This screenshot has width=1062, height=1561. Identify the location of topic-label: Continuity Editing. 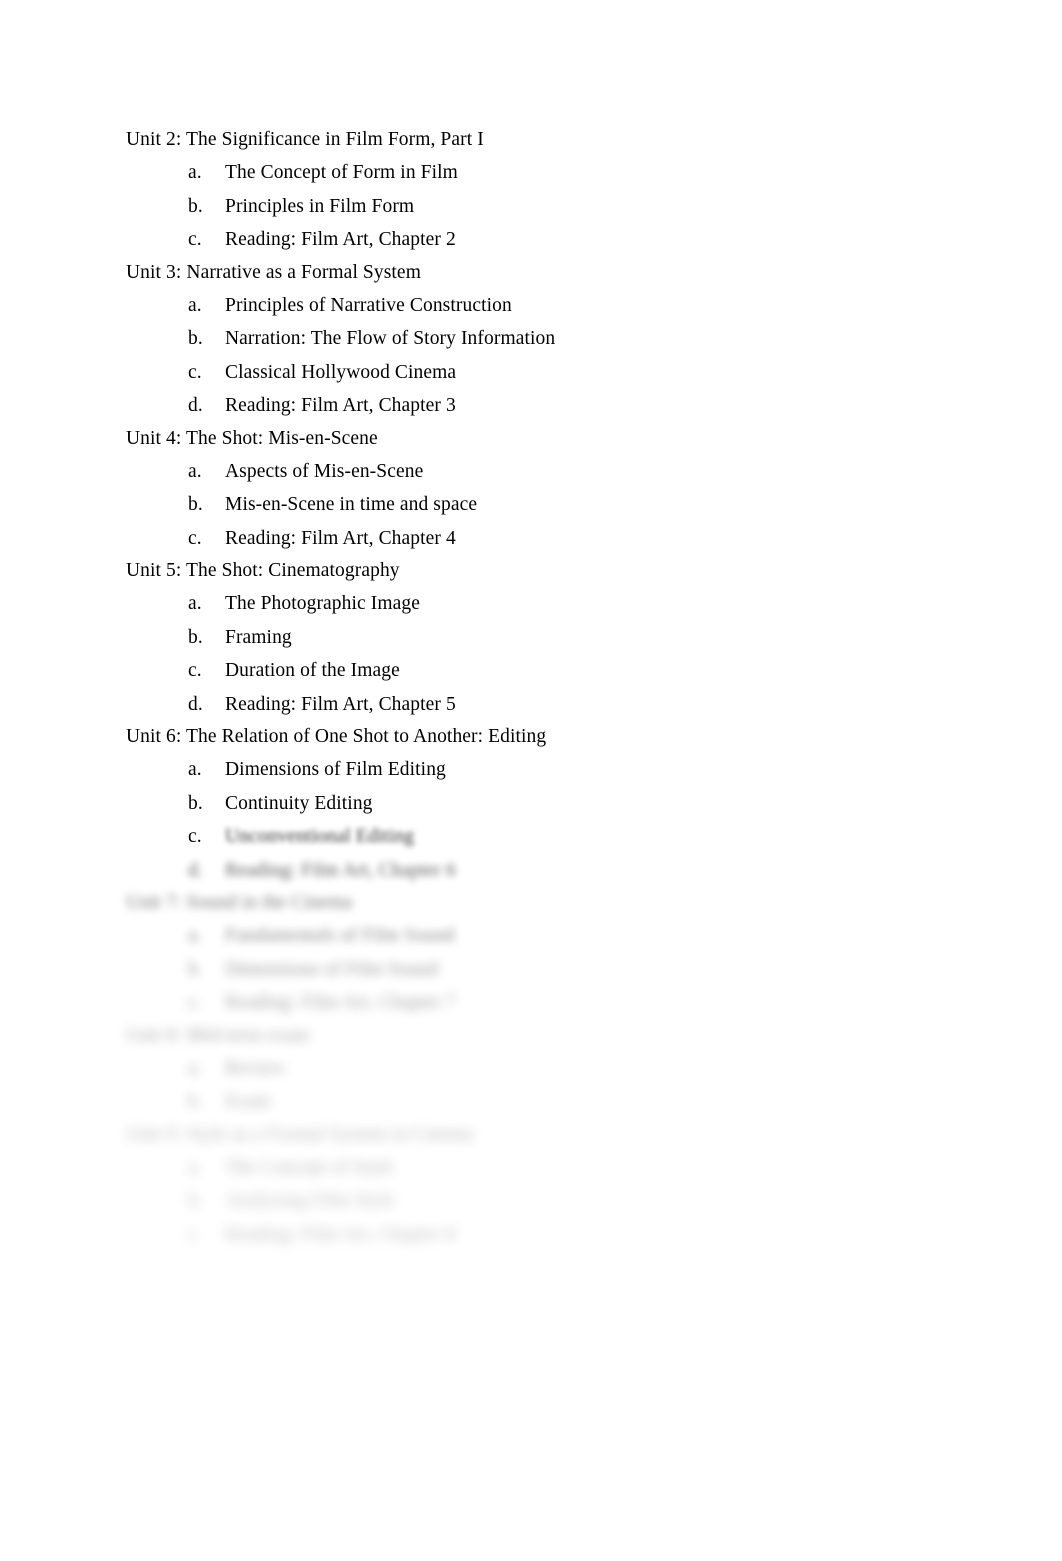
(299, 803).